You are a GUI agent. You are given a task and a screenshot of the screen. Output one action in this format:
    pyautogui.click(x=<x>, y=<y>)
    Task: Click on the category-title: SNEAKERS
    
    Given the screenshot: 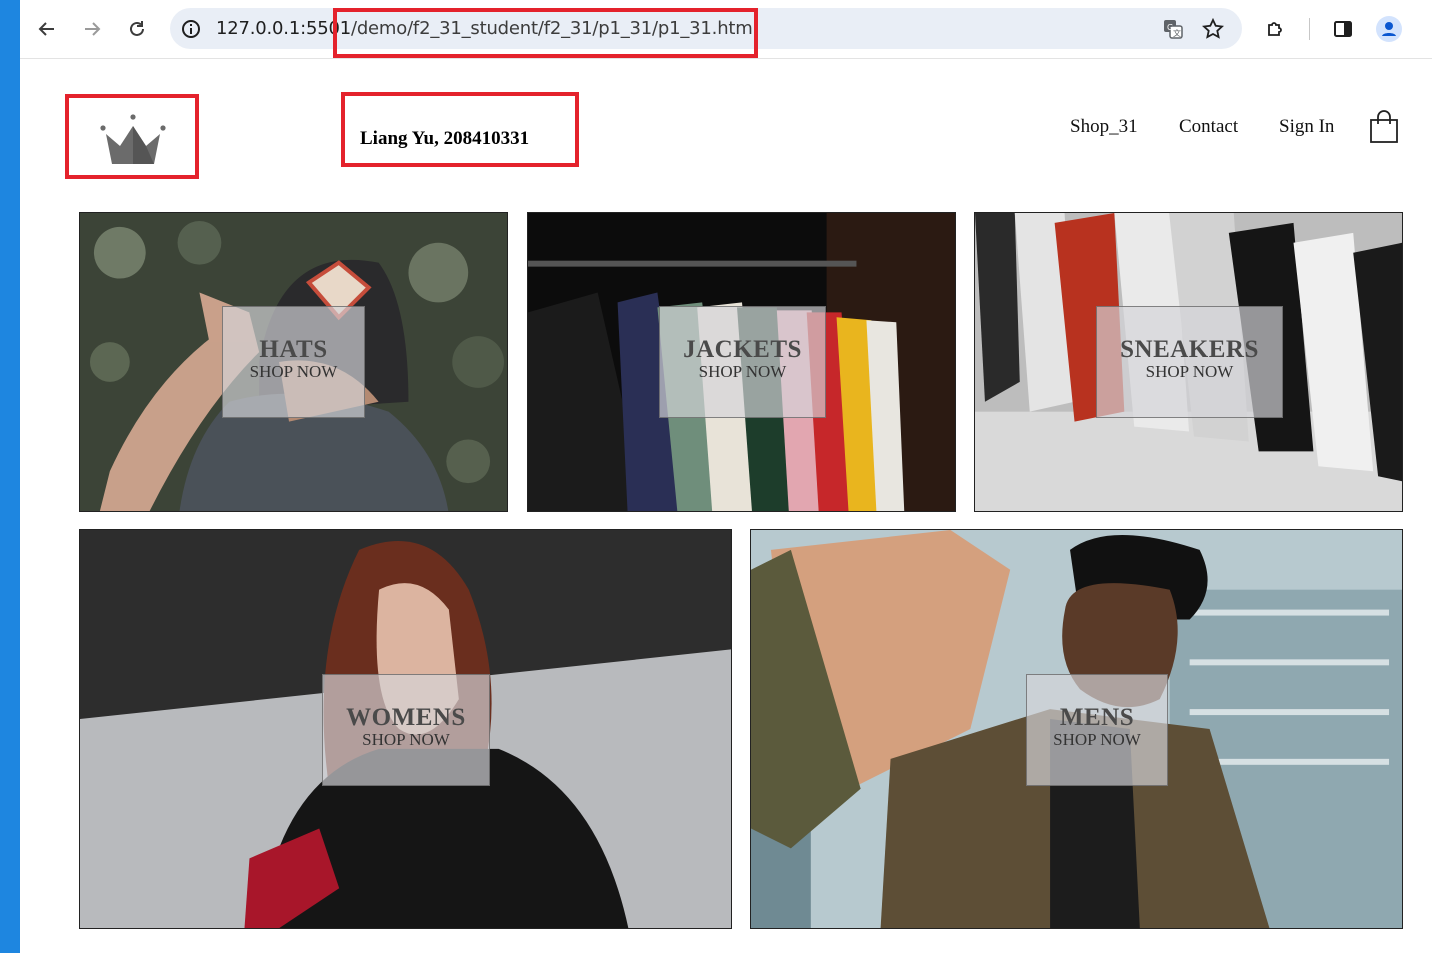 What is the action you would take?
    pyautogui.click(x=1189, y=349)
    